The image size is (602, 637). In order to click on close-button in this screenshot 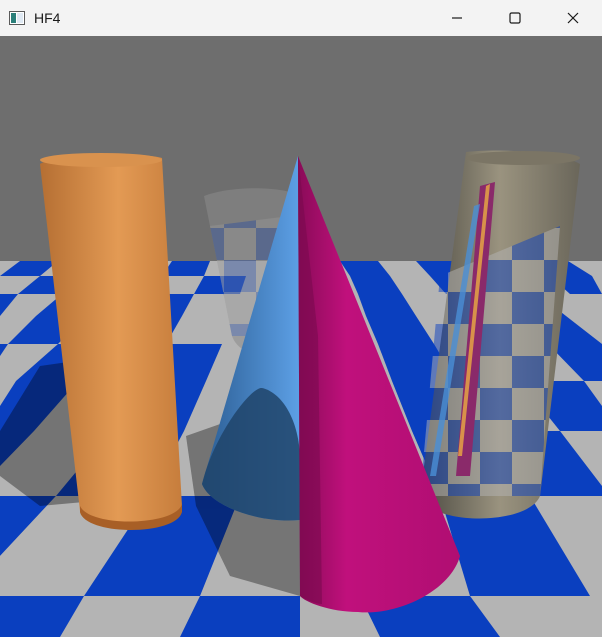, I will do `click(573, 18)`.